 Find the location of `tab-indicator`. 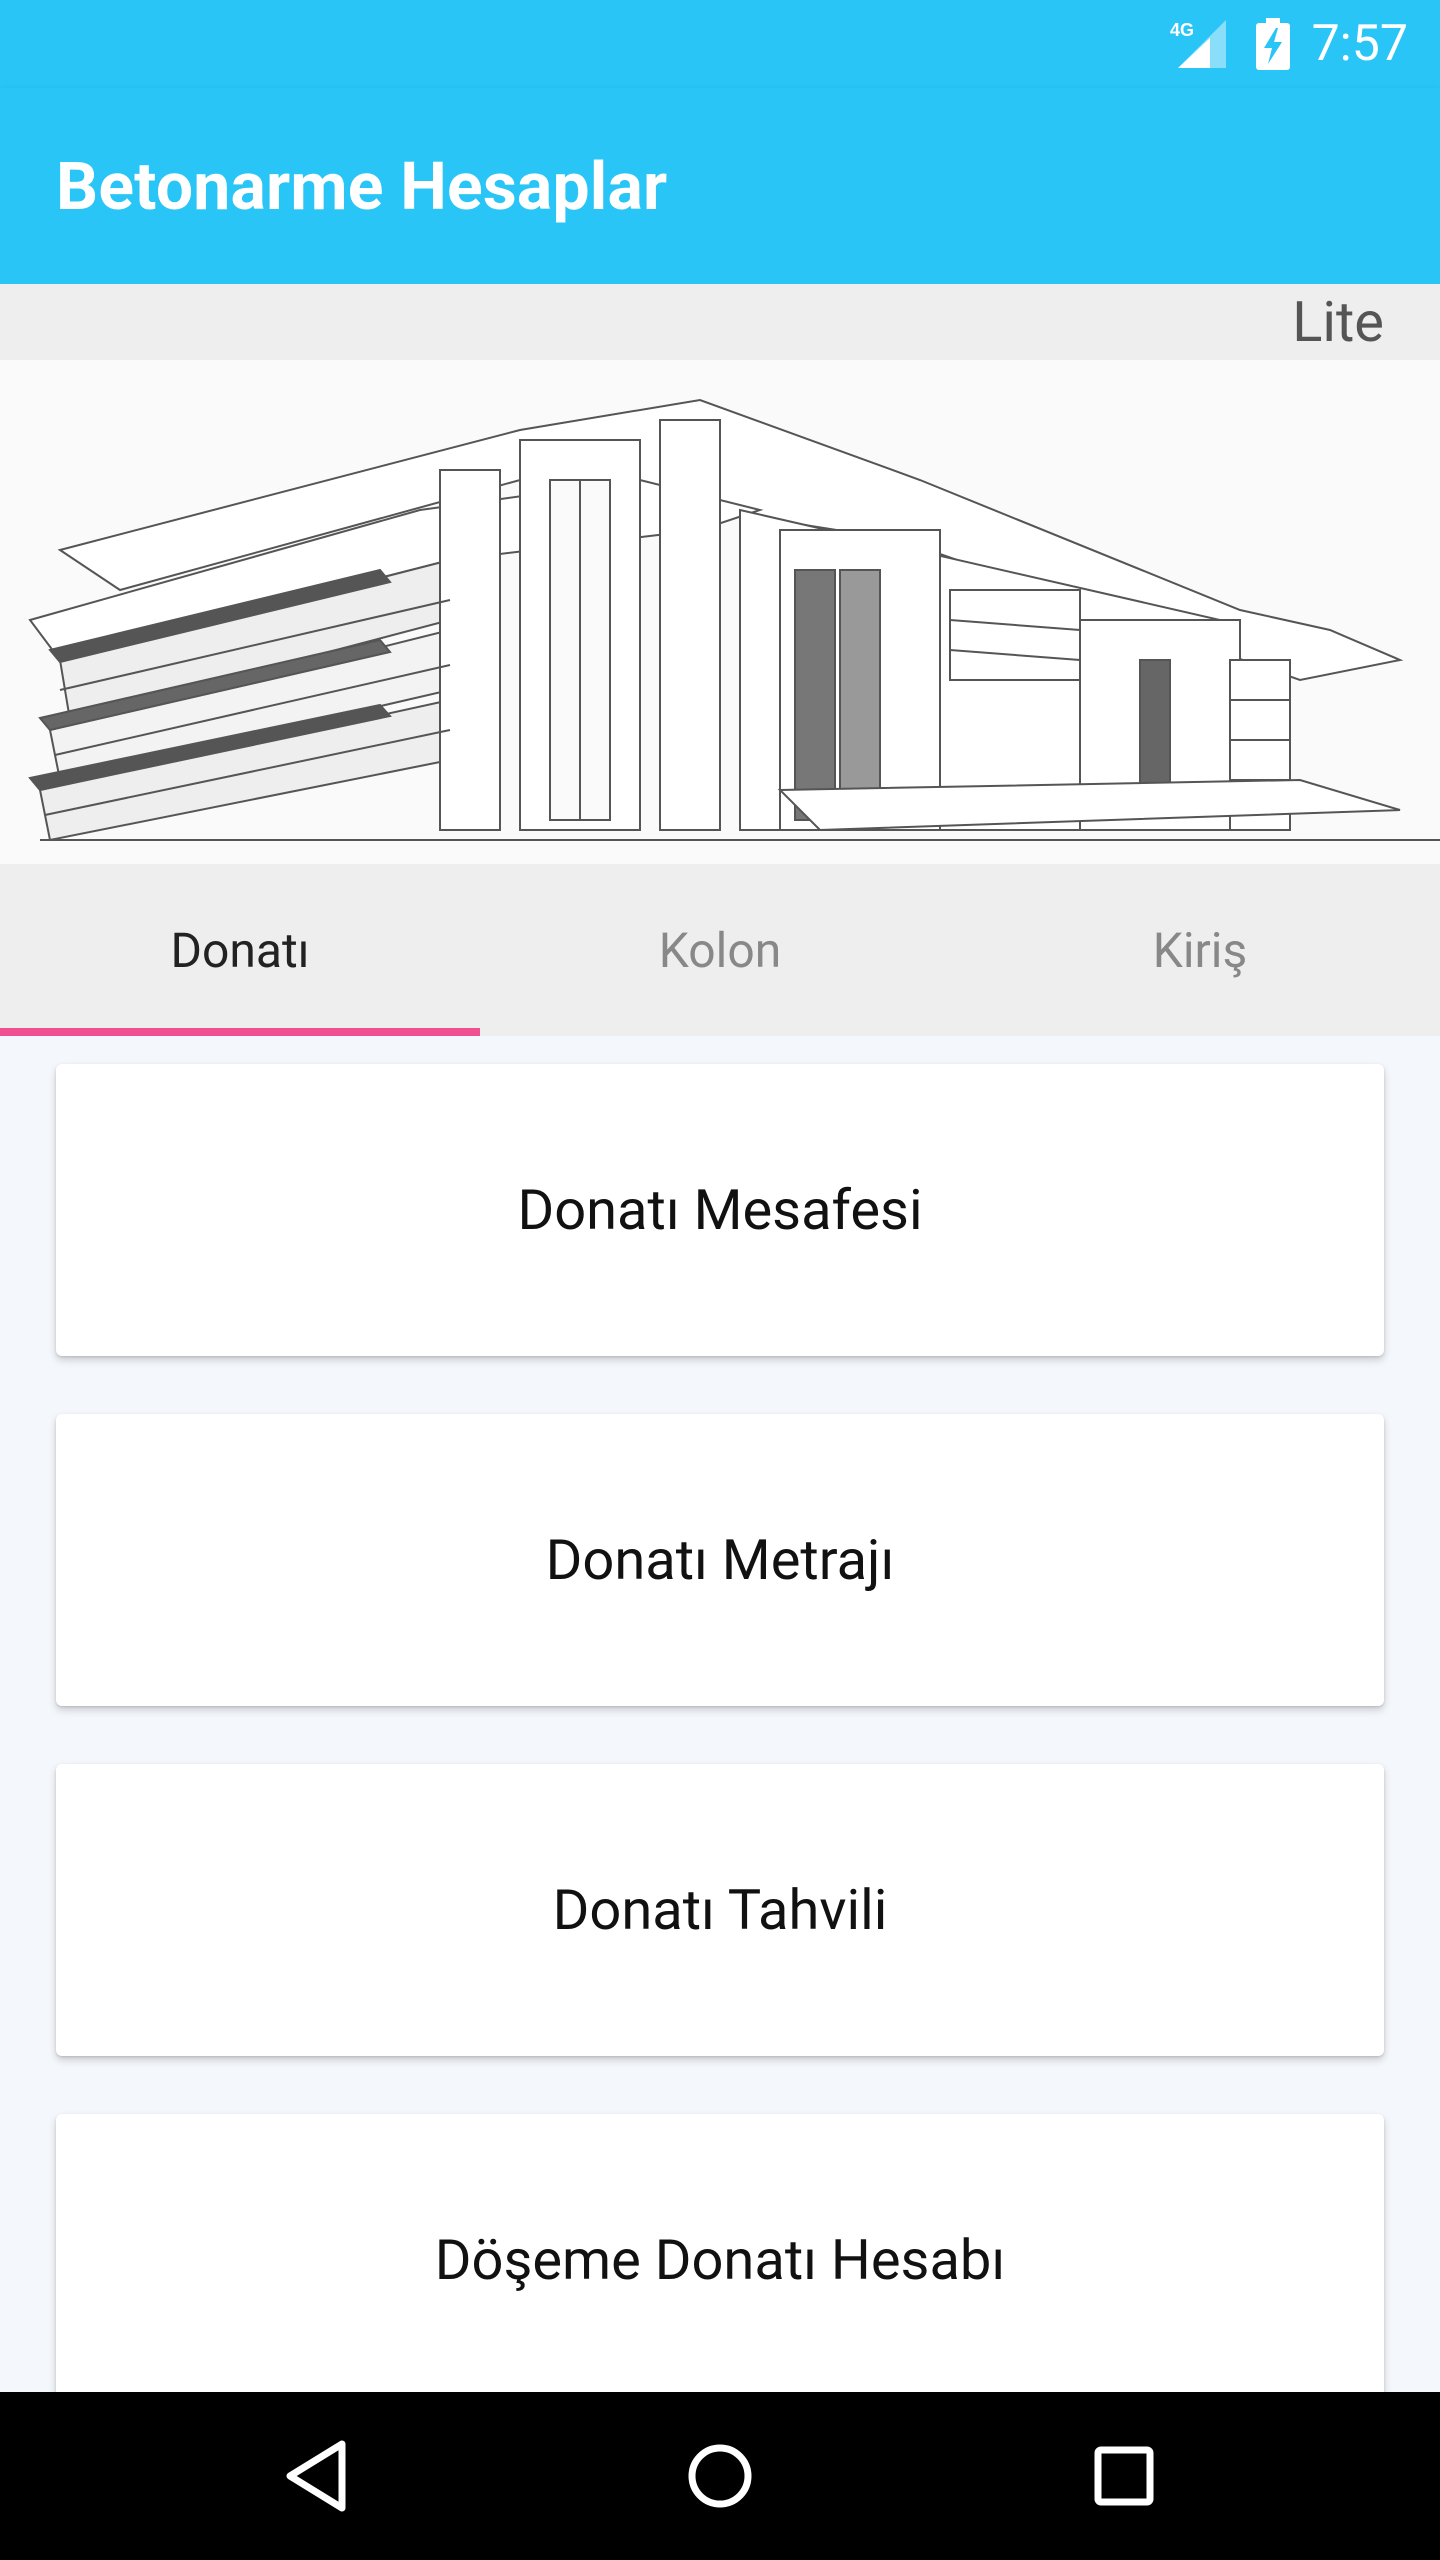

tab-indicator is located at coordinates (240, 1032).